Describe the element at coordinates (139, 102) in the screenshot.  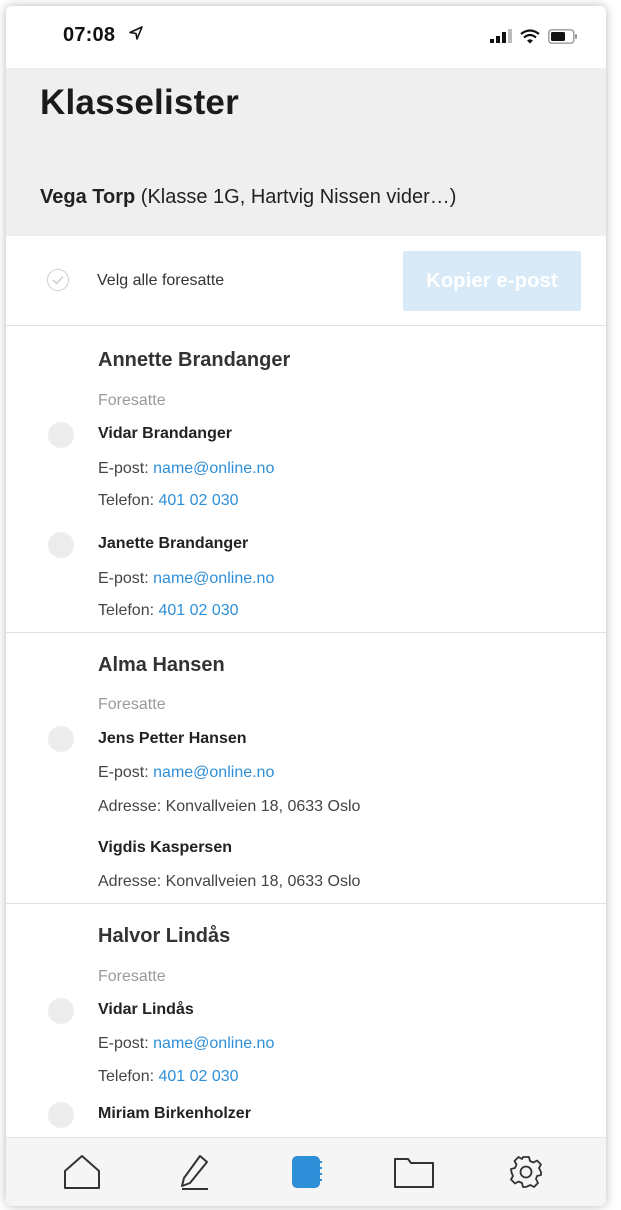
I see `page-title: Klasselister` at that location.